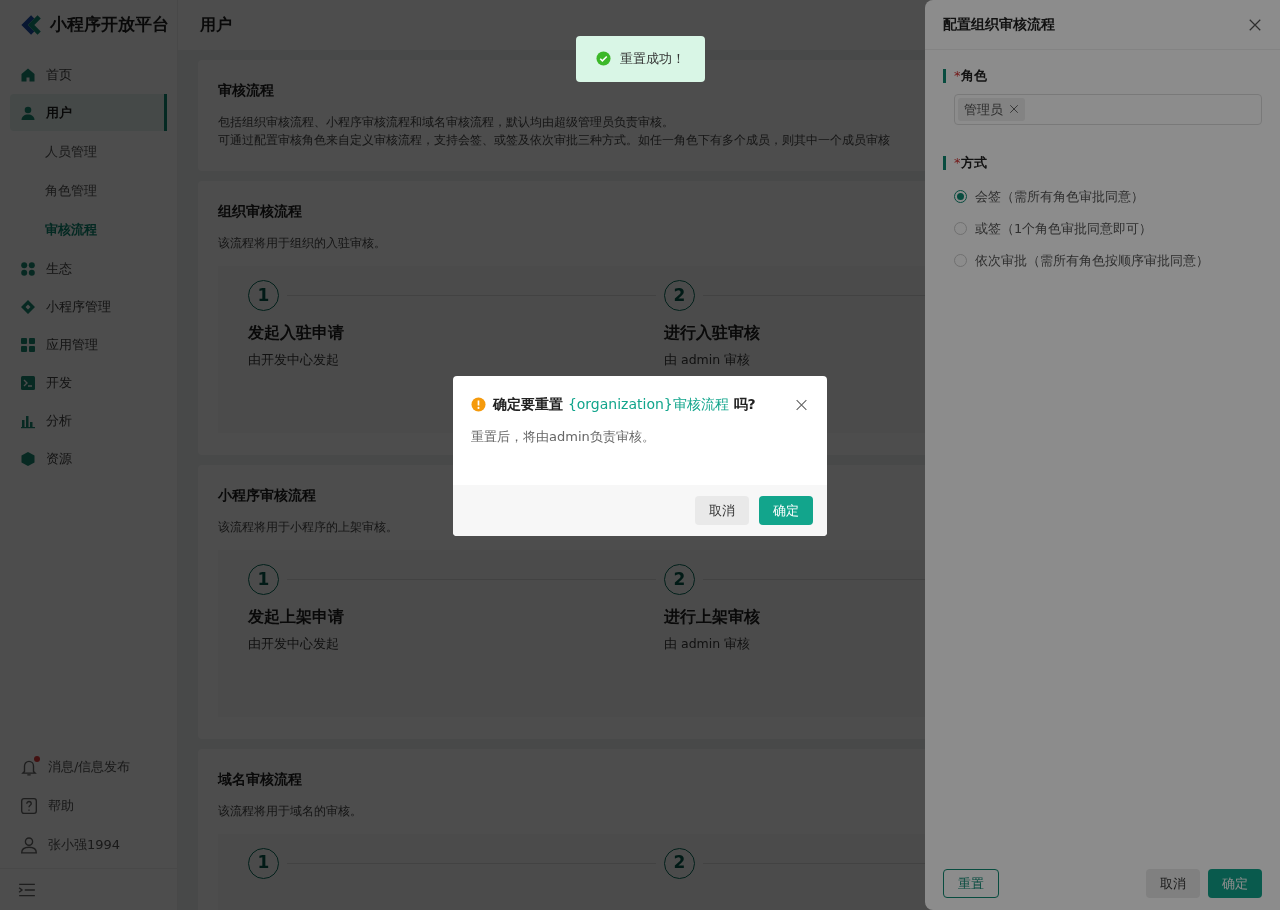 The height and width of the screenshot is (910, 1280). Describe the element at coordinates (970, 76) in the screenshot. I see `field-label: *角色` at that location.